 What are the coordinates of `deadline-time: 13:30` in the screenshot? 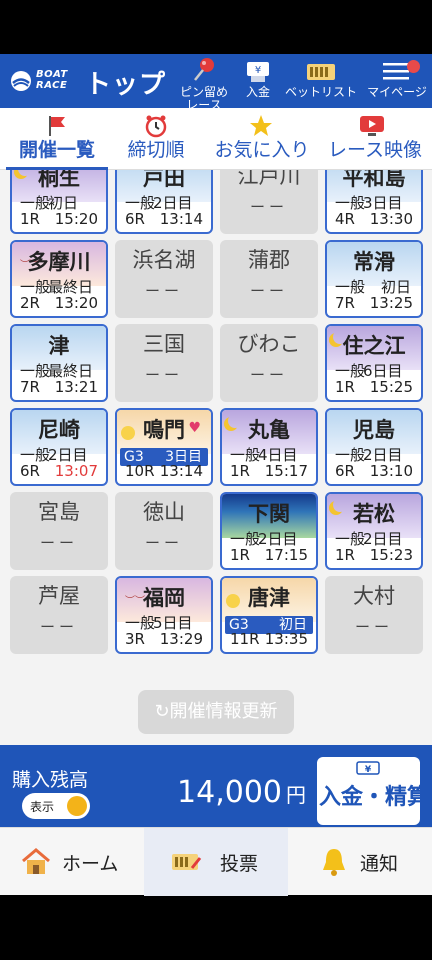 It's located at (391, 219).